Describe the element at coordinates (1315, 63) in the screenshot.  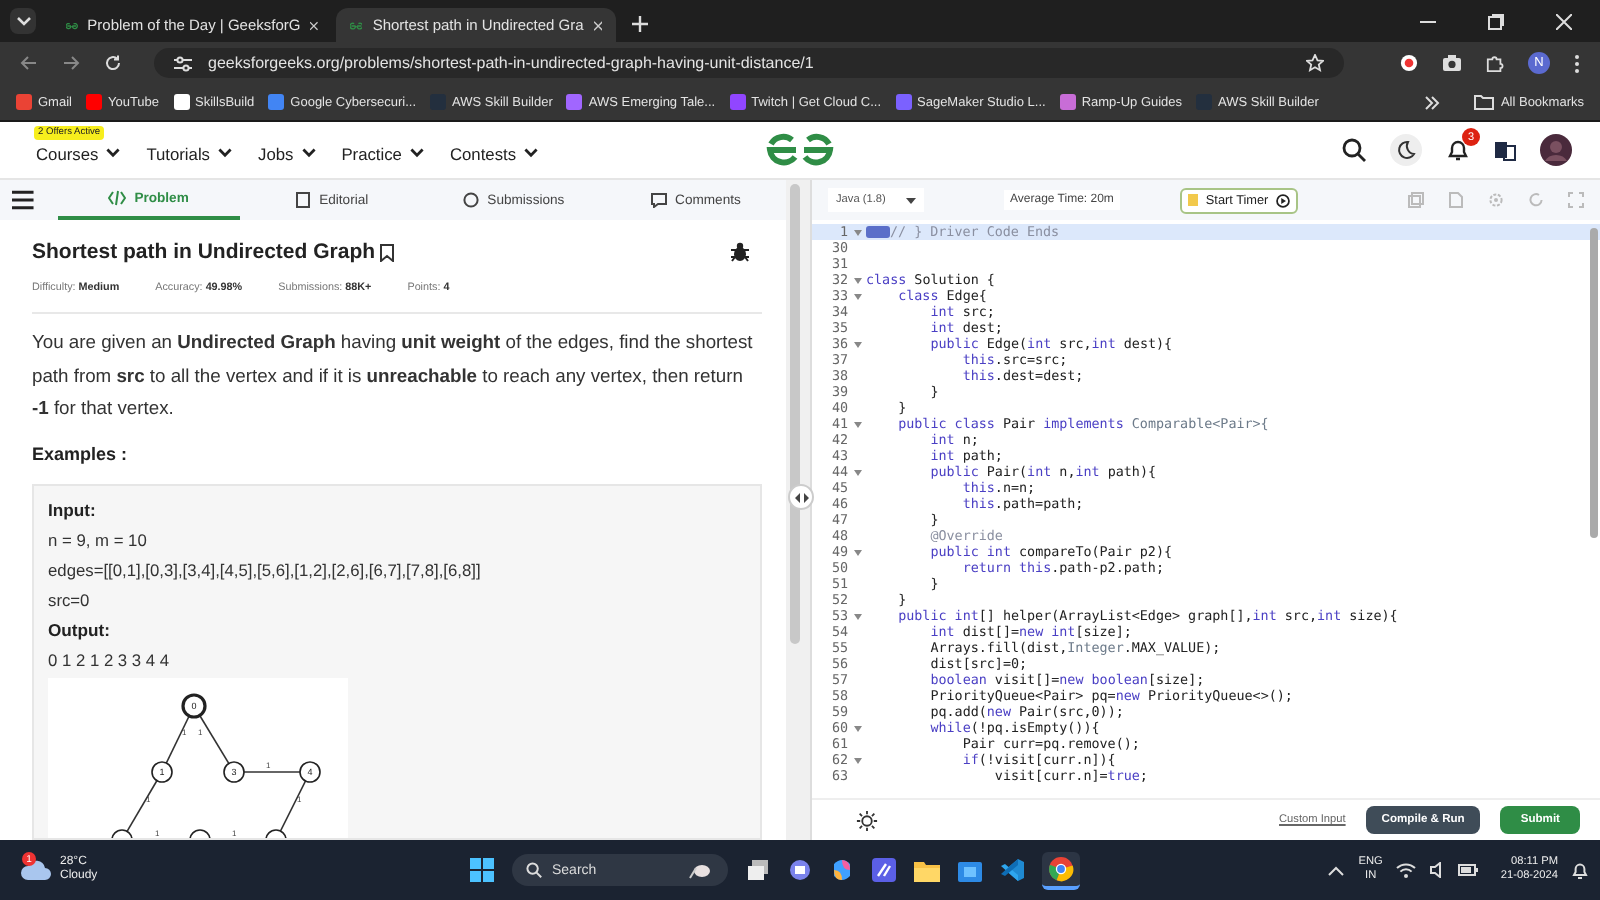
I see `star-icon` at that location.